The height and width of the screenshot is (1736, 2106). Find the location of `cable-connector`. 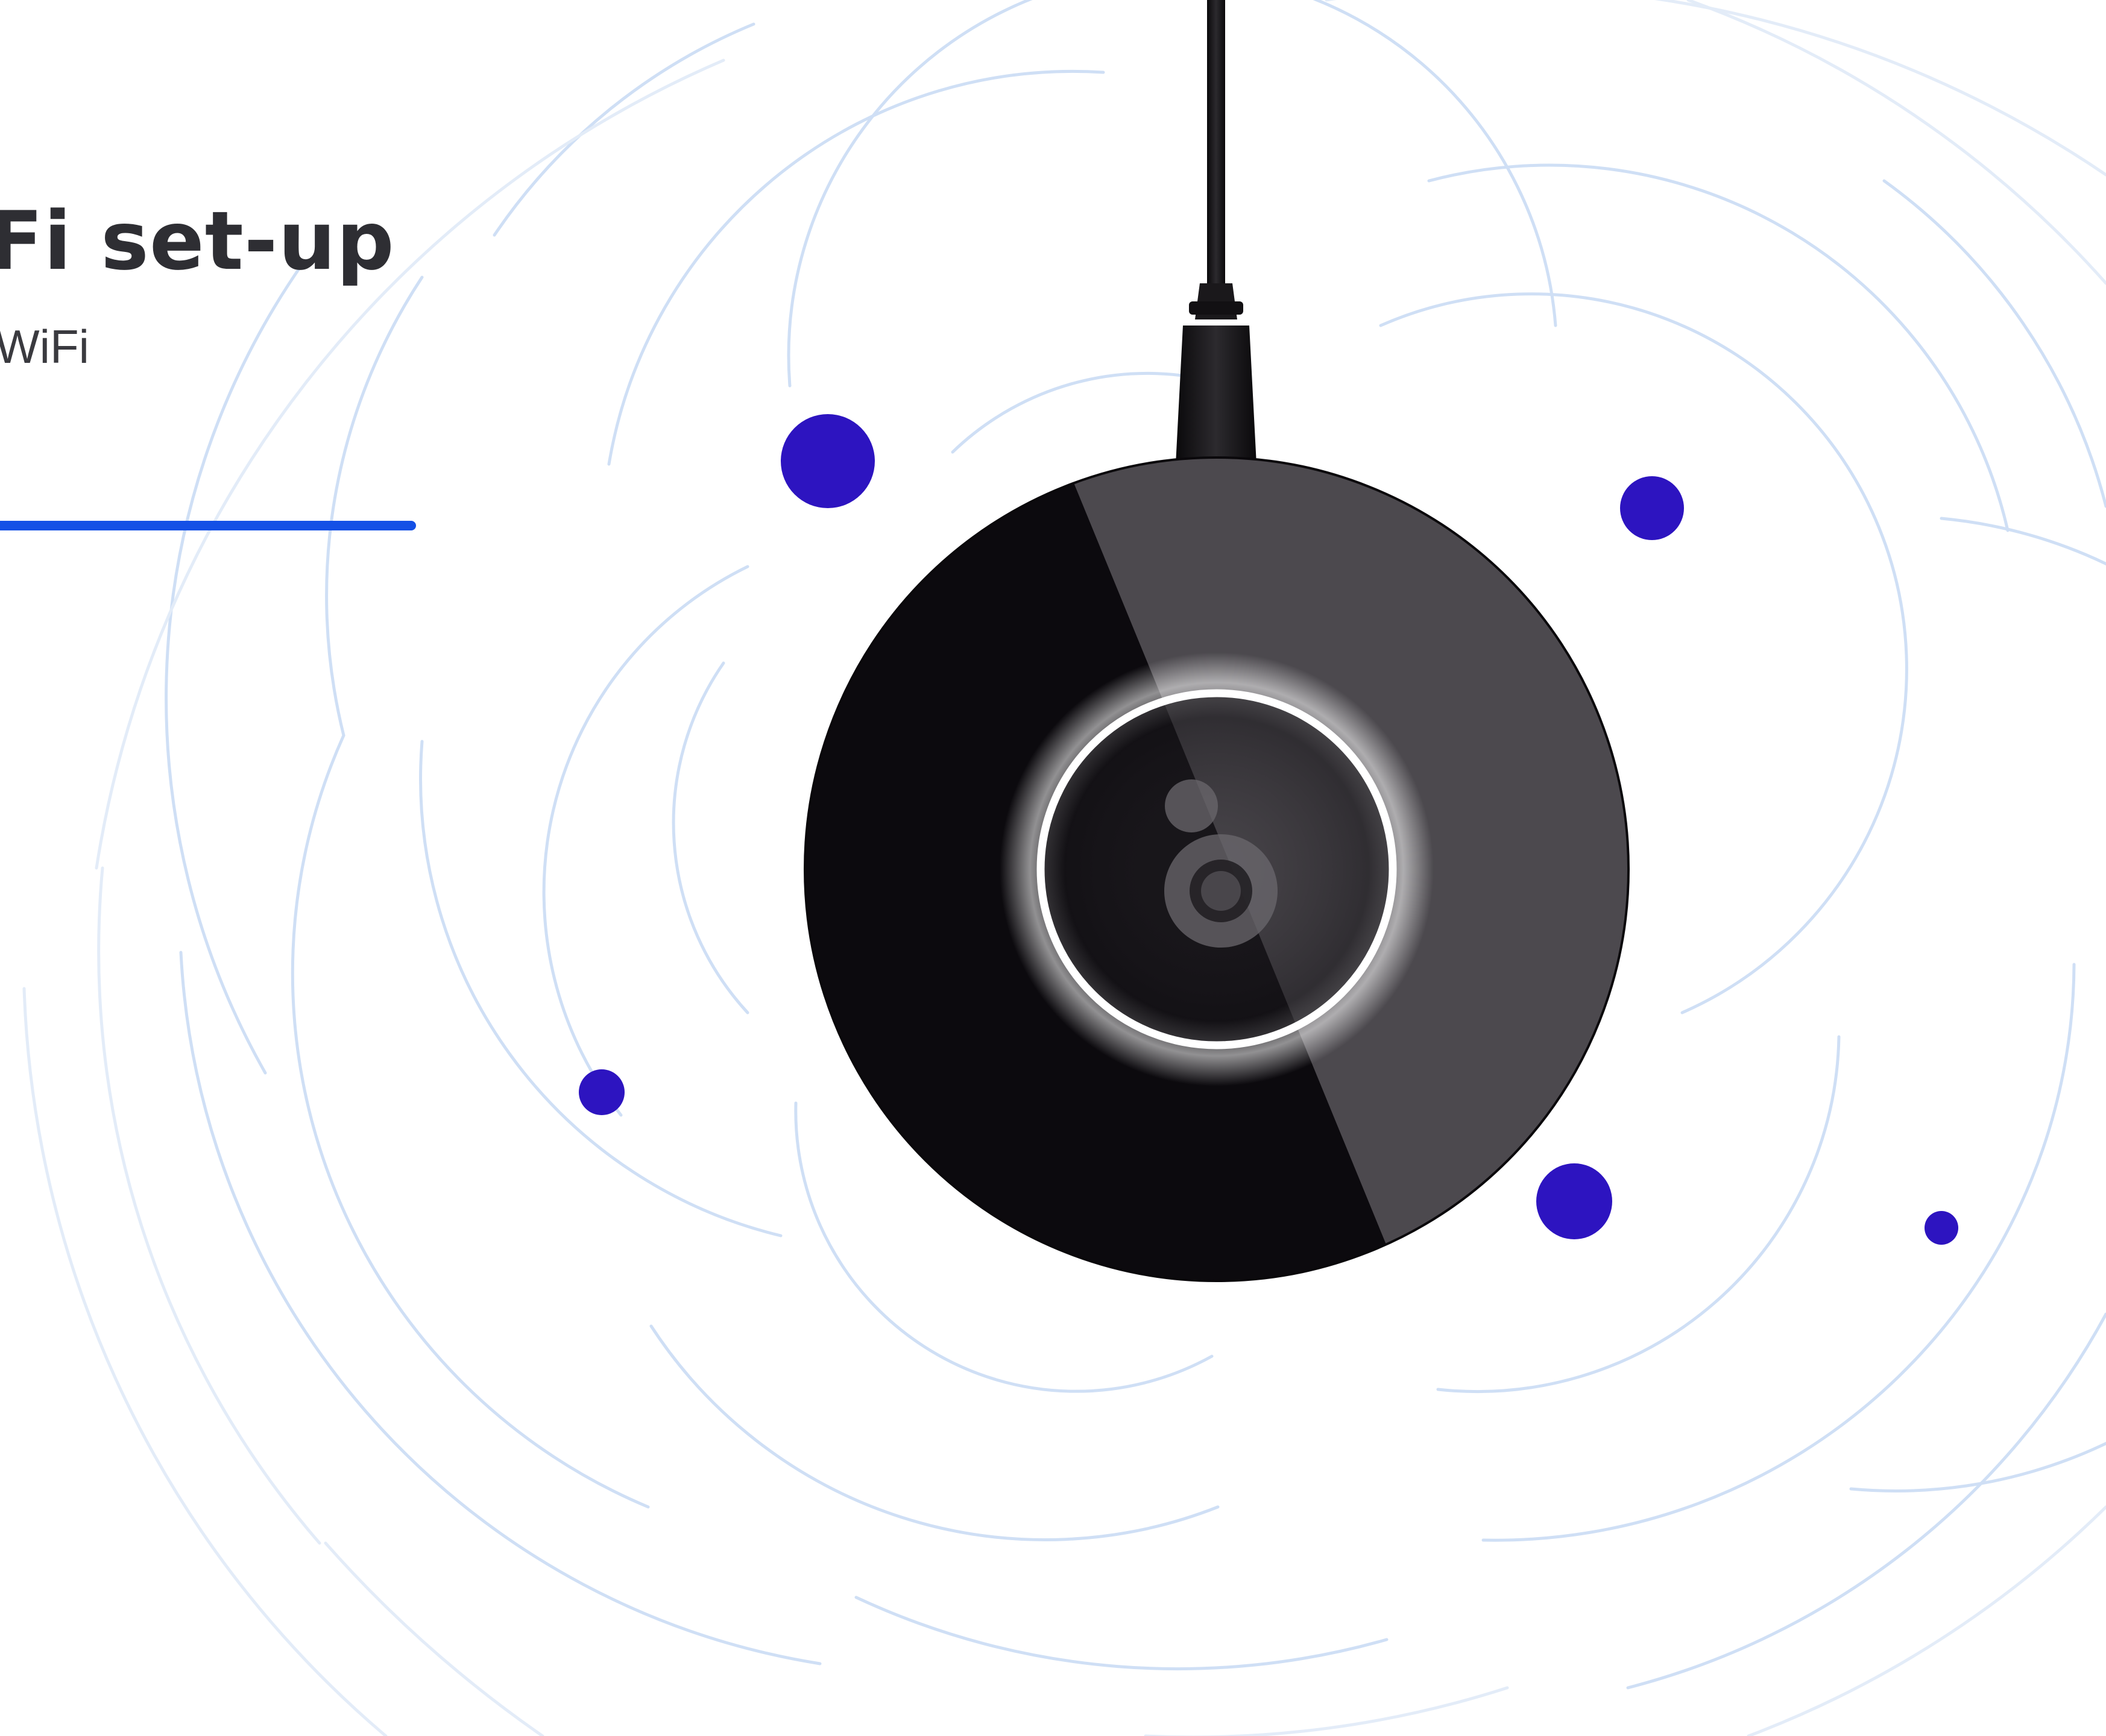

cable-connector is located at coordinates (1216, 395).